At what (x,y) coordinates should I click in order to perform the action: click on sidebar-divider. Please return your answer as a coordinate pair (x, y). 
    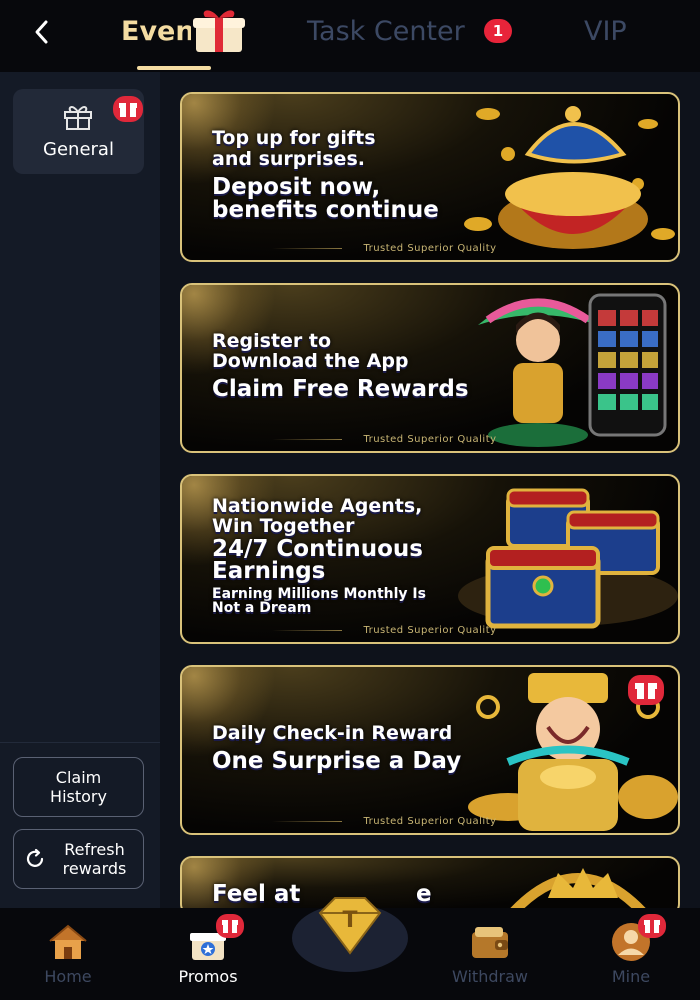
    Looking at the image, I should click on (80, 742).